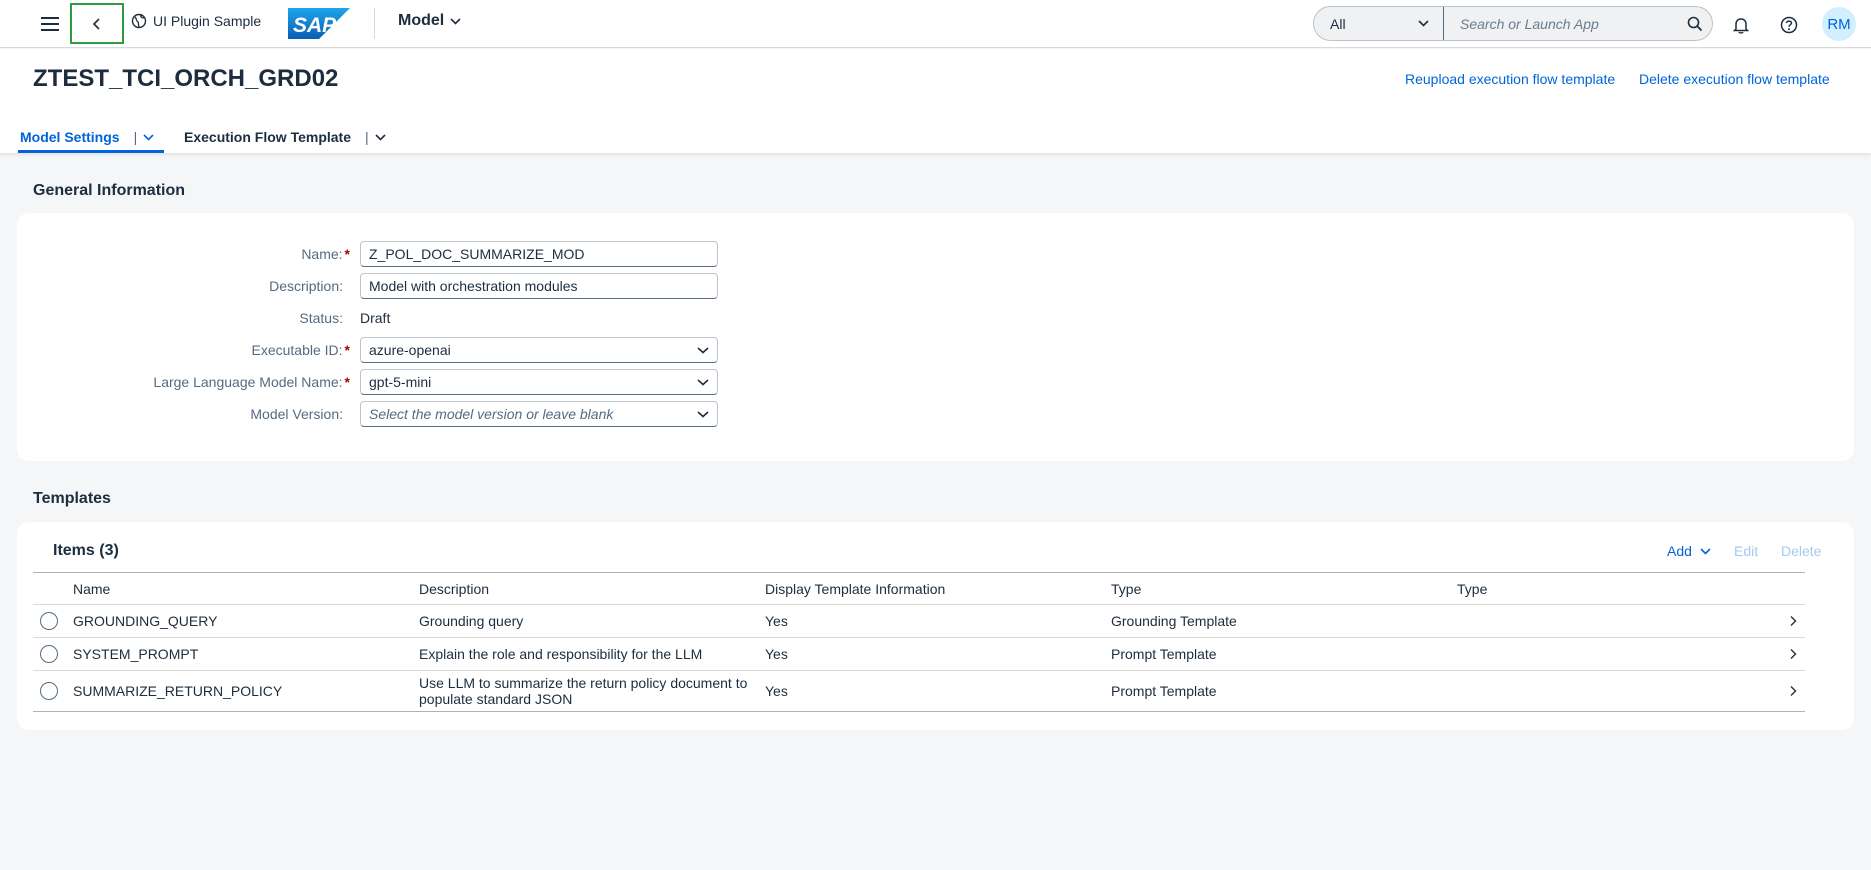 This screenshot has height=870, width=1871. Describe the element at coordinates (139, 21) in the screenshot. I see `globe-icon` at that location.